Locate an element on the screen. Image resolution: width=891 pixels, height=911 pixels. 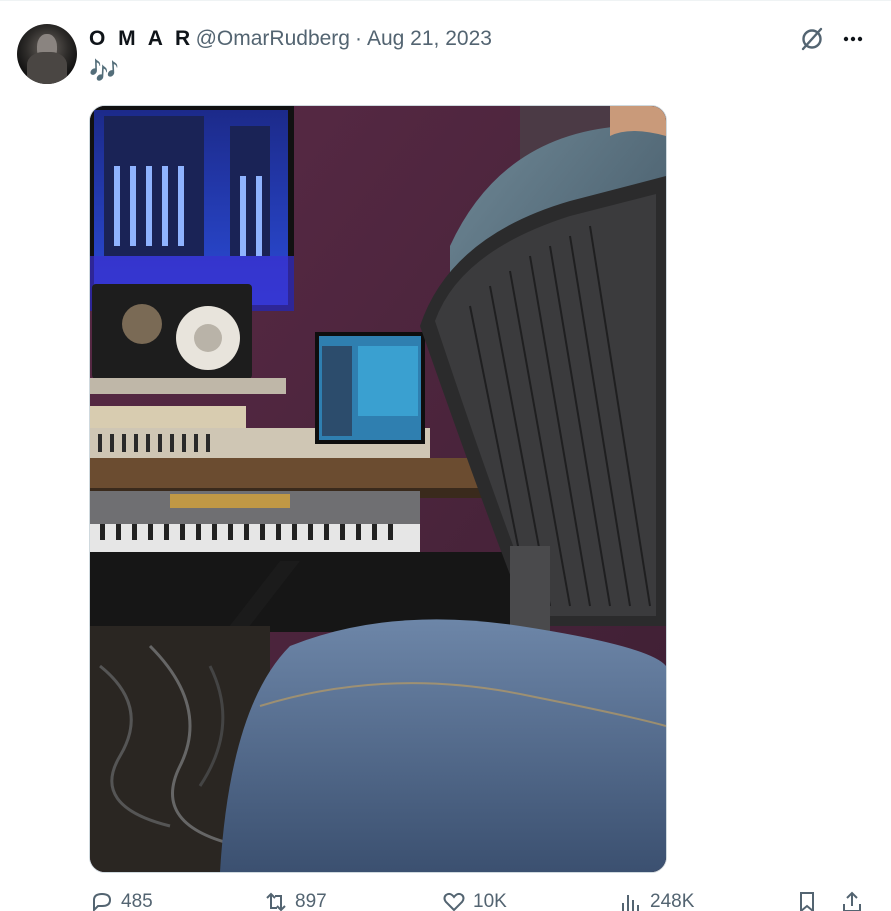
retweet-button: 897 is located at coordinates (295, 900).